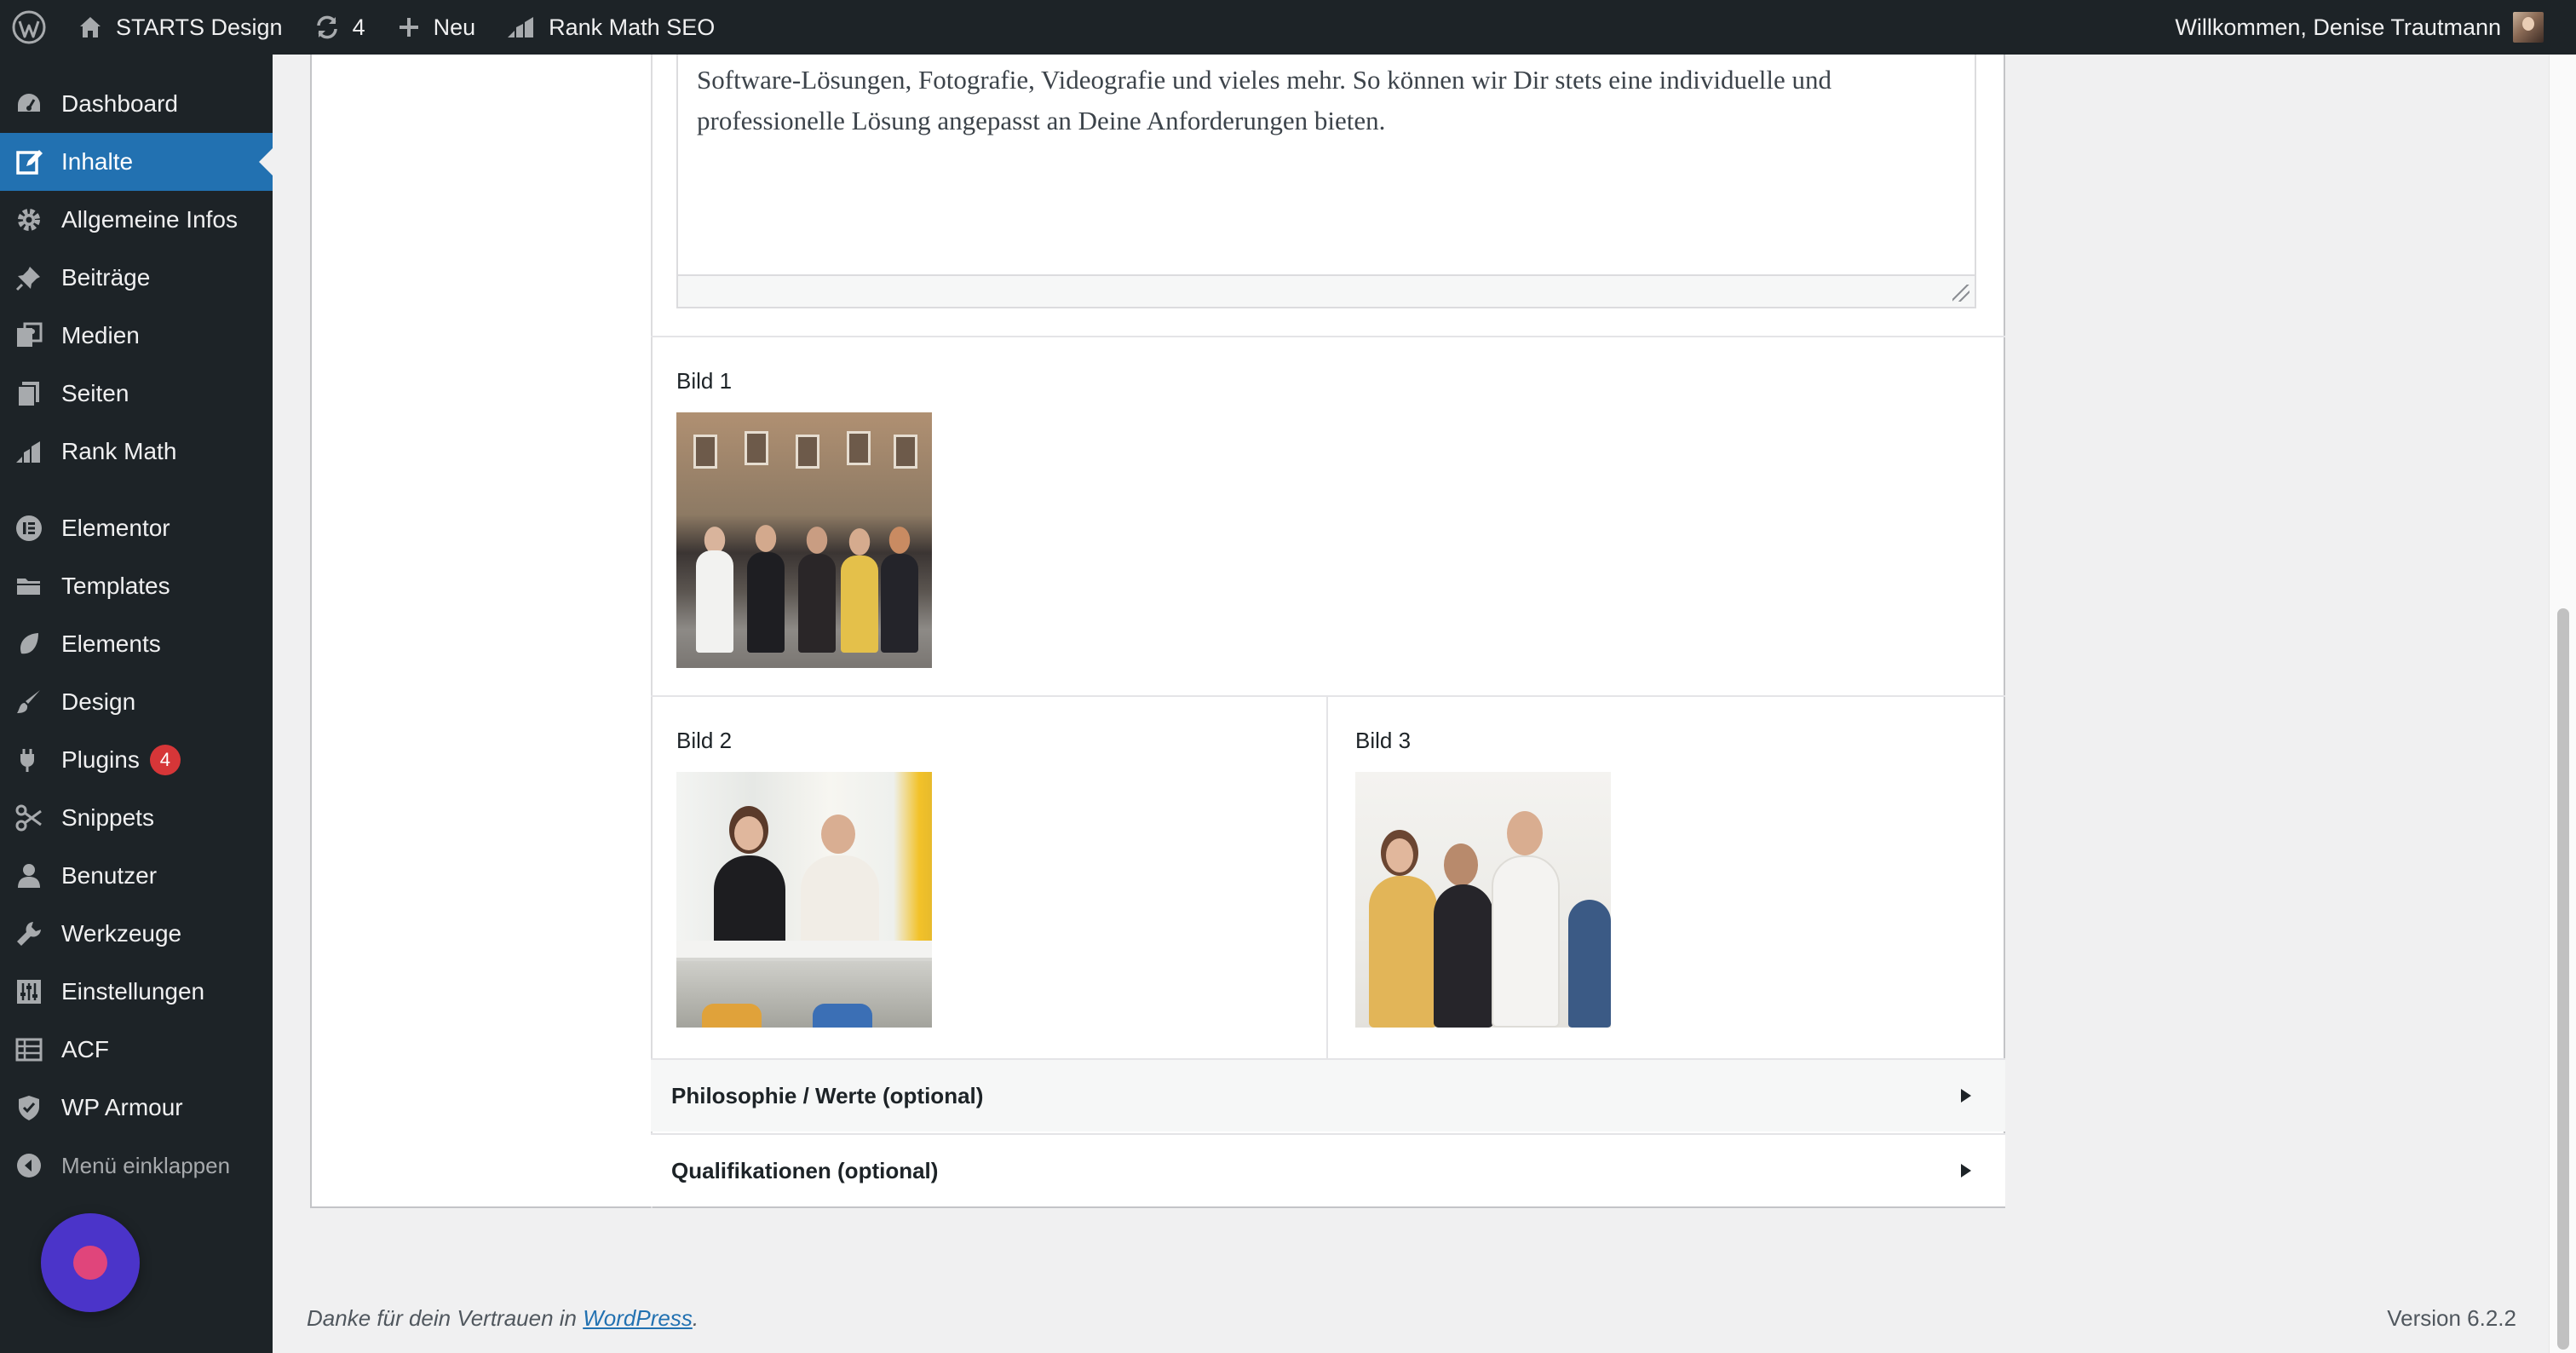  Describe the element at coordinates (116, 528) in the screenshot. I see `sidebar-item-label: Elementor` at that location.